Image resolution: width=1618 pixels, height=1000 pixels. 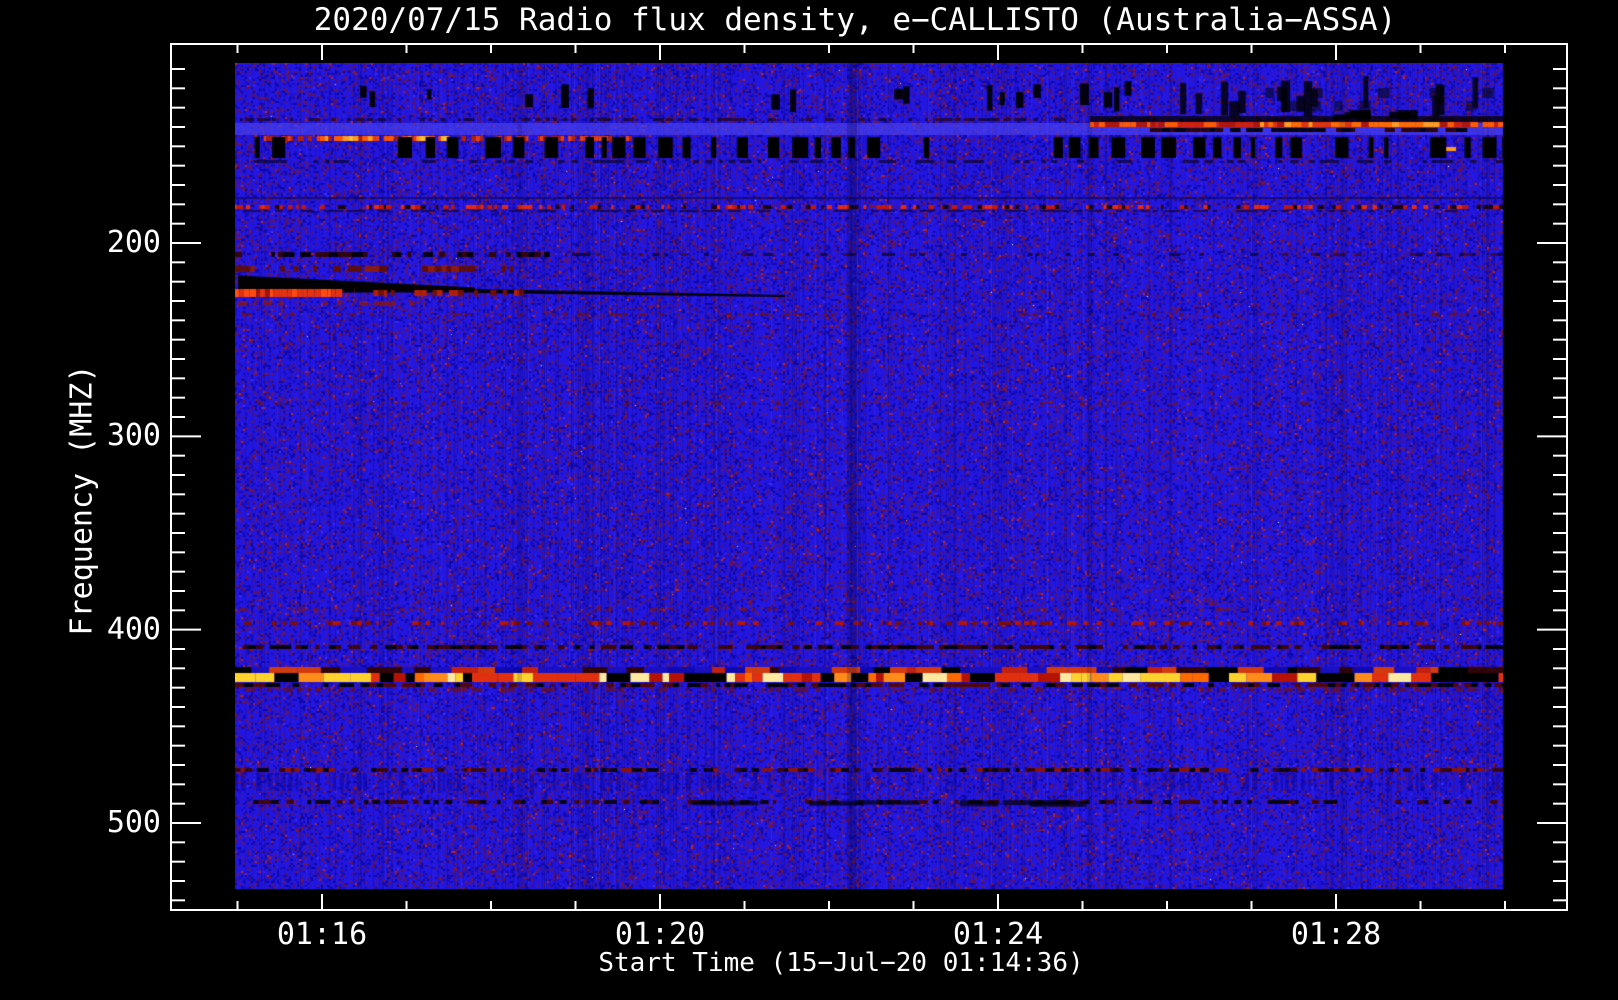 What do you see at coordinates (133, 629) in the screenshot?
I see `y-tick-label: 400` at bounding box center [133, 629].